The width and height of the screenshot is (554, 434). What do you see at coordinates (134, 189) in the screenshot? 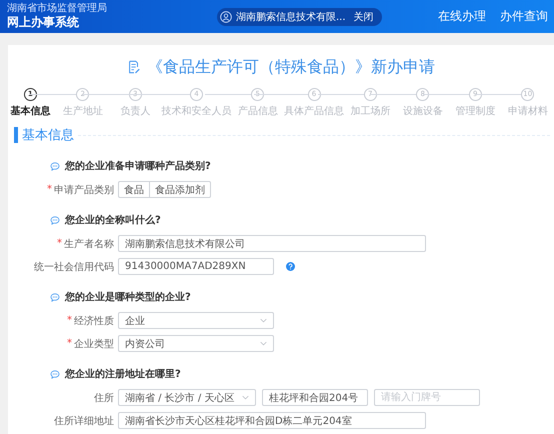
I see `segment-option: 食品` at bounding box center [134, 189].